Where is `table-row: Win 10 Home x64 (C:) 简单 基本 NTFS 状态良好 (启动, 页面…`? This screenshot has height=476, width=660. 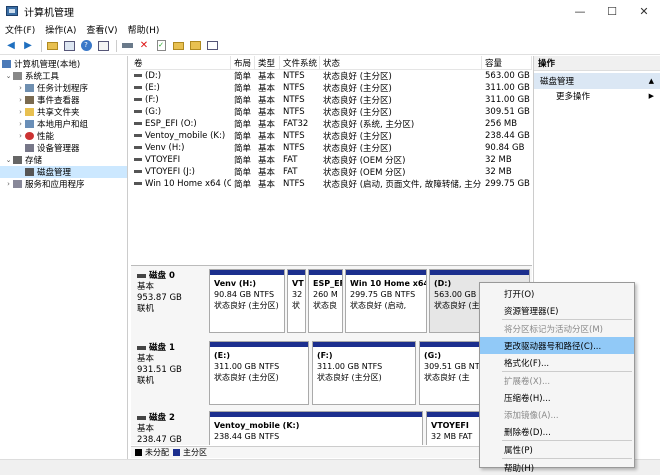 table-row: Win 10 Home x64 (C:) 简单 基本 NTFS 状态良好 (启动, 页面… is located at coordinates (331, 184).